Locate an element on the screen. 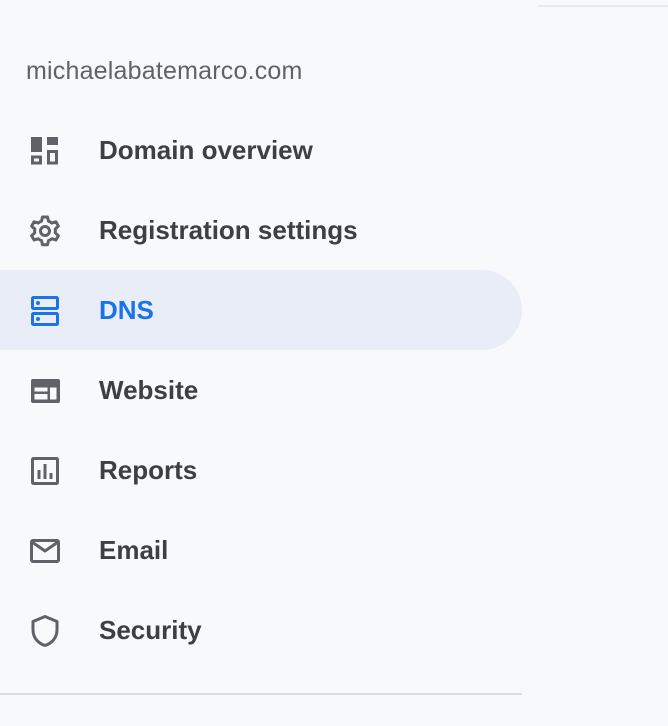 The image size is (668, 726). sidebar-item-label: Reports is located at coordinates (148, 470).